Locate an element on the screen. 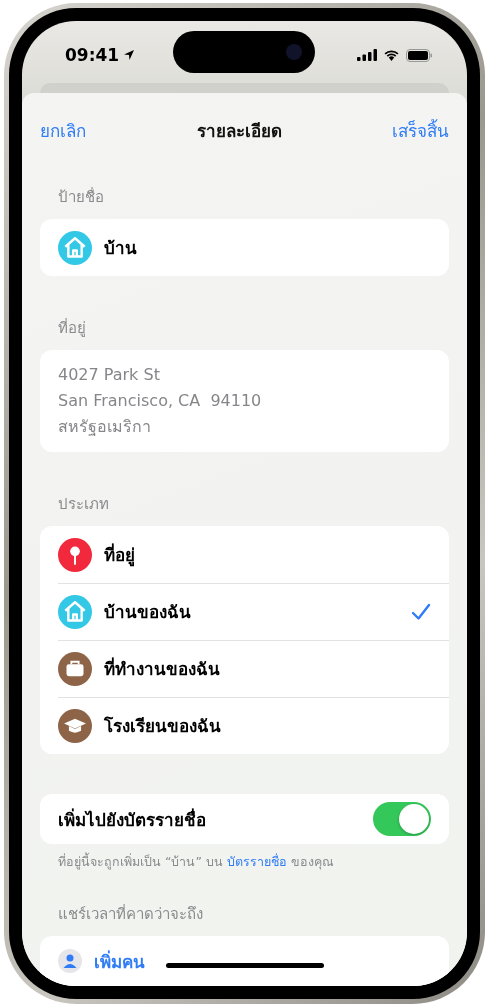  type-option: ที่ทำงานของฉัน is located at coordinates (244, 668).